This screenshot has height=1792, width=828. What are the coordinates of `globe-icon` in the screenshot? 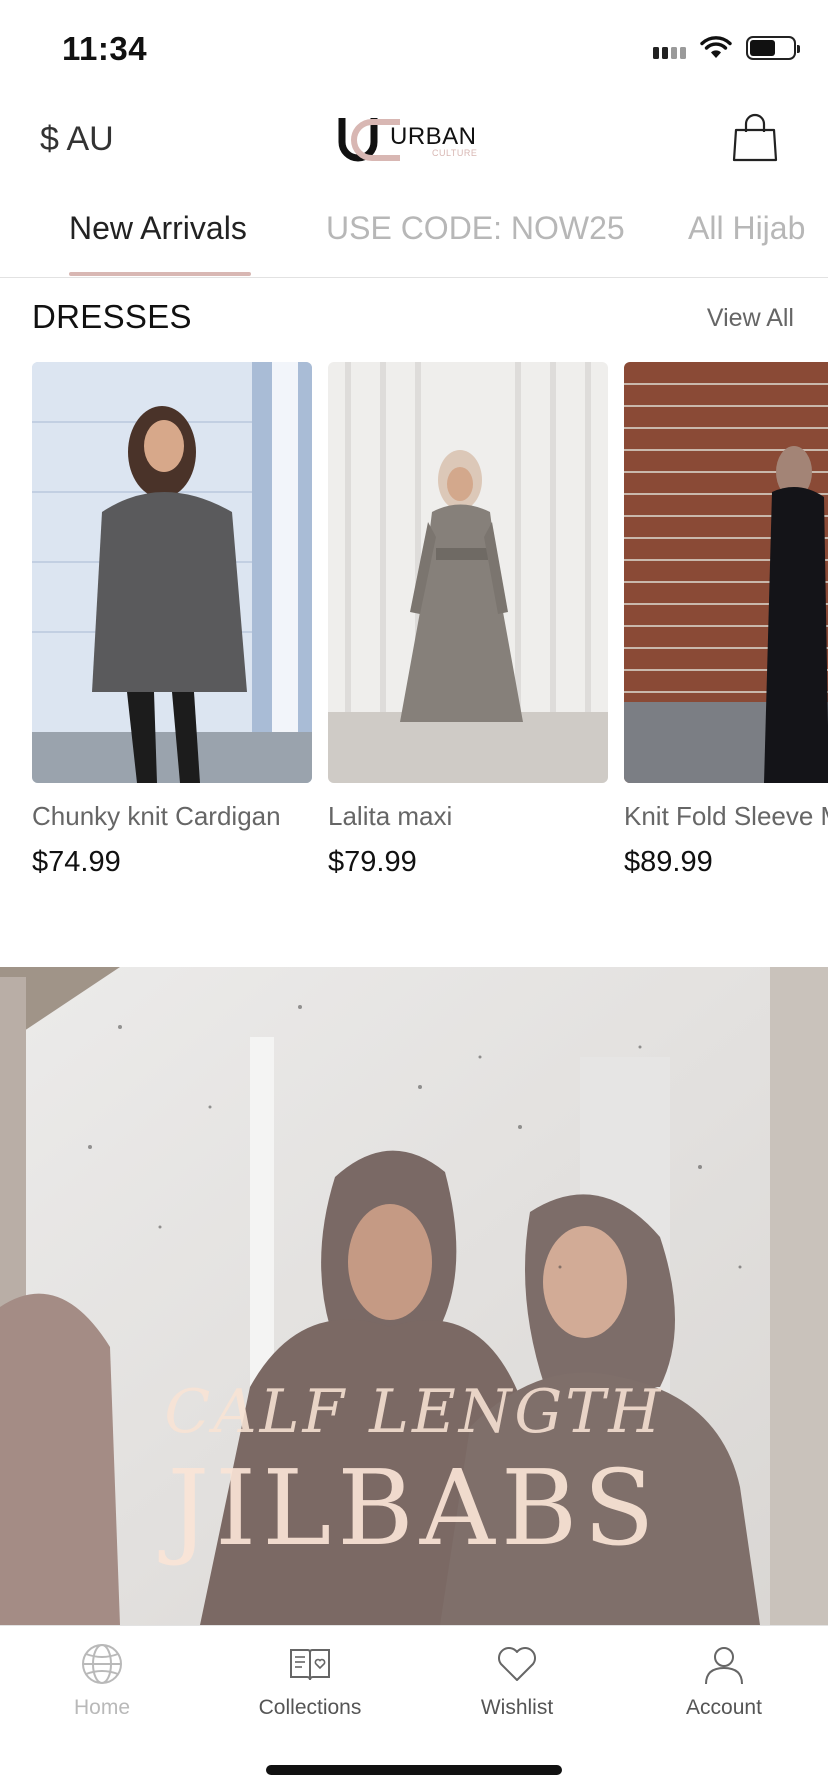 It's located at (102, 1664).